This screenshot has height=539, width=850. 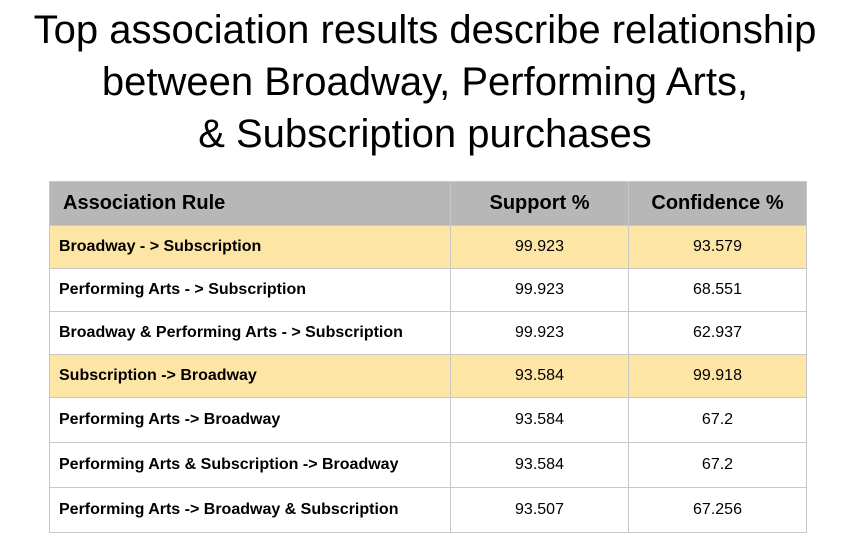 I want to click on confidence-cell: 67.256, so click(x=717, y=510).